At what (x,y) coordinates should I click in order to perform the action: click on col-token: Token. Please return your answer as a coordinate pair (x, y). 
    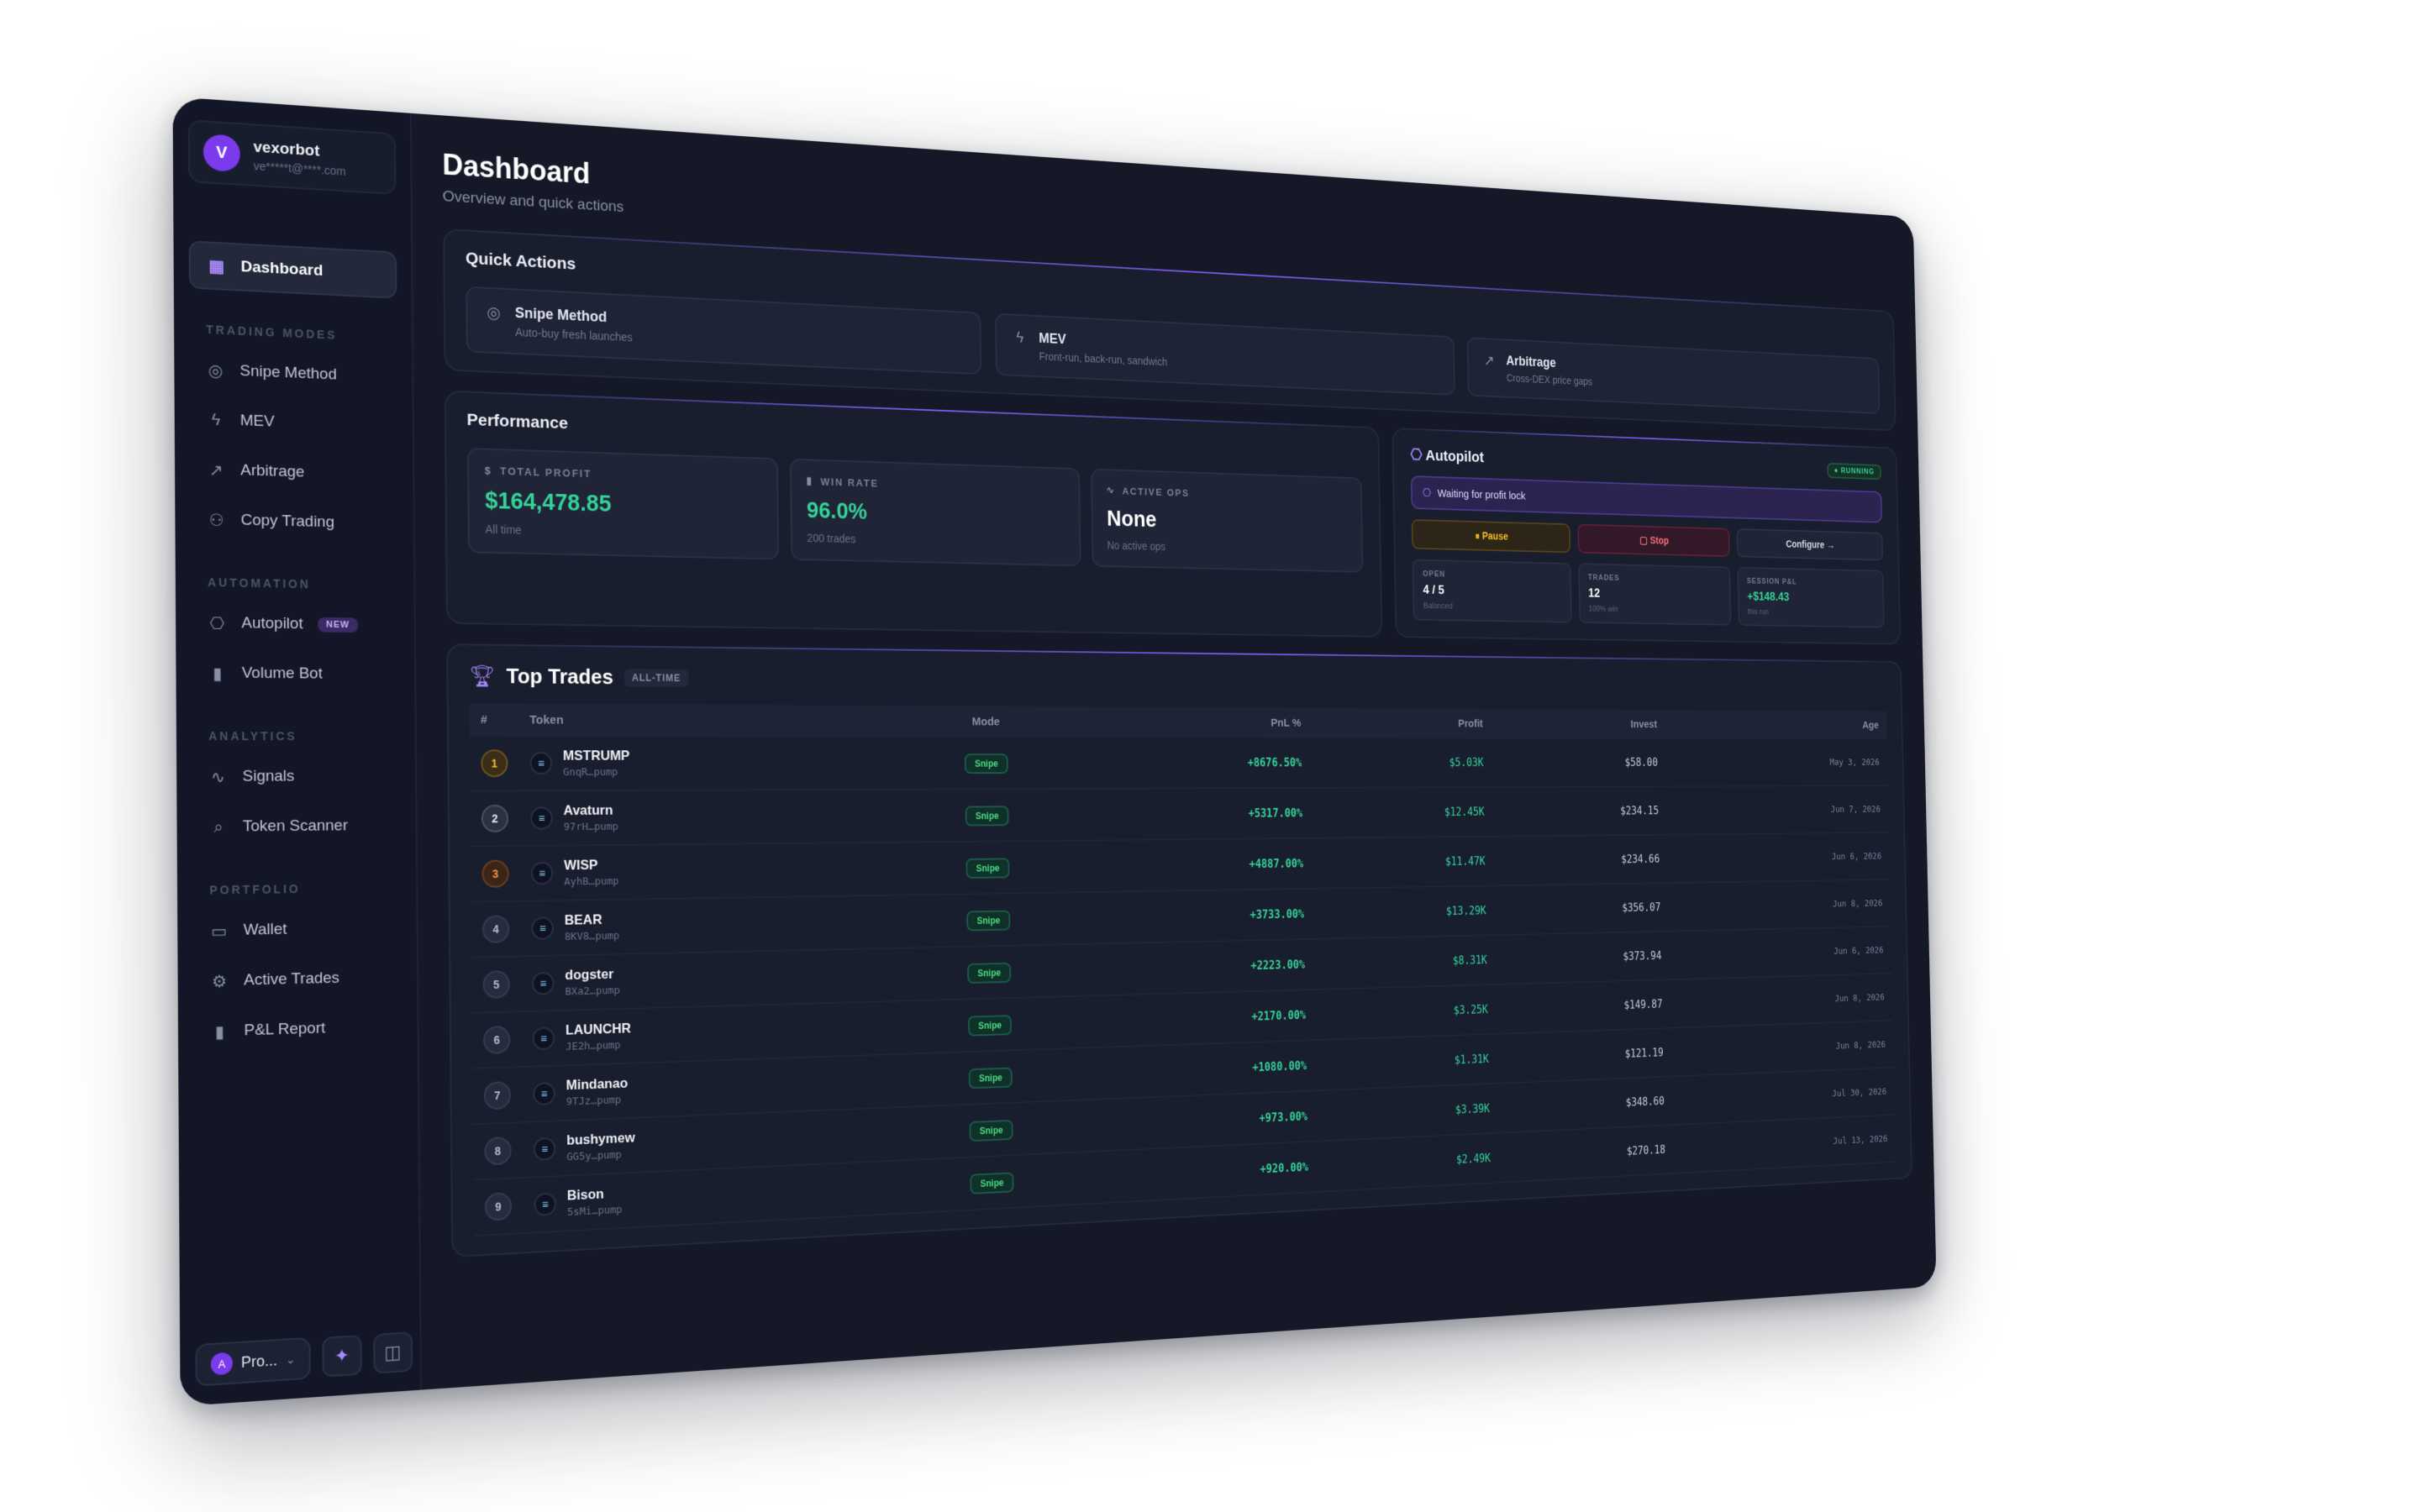
    Looking at the image, I should click on (703, 720).